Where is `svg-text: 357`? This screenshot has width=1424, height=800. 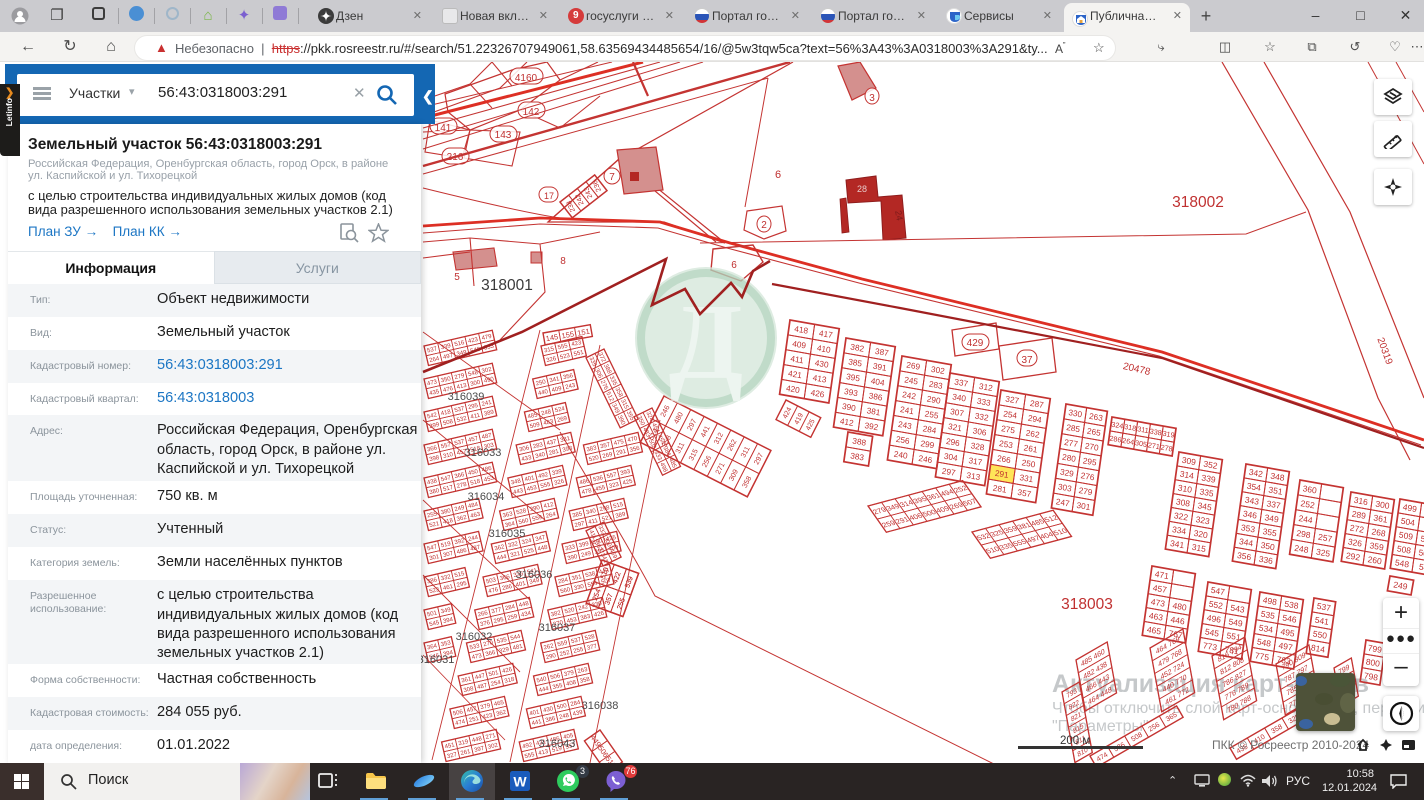
svg-text: 357 is located at coordinates (1024, 493).